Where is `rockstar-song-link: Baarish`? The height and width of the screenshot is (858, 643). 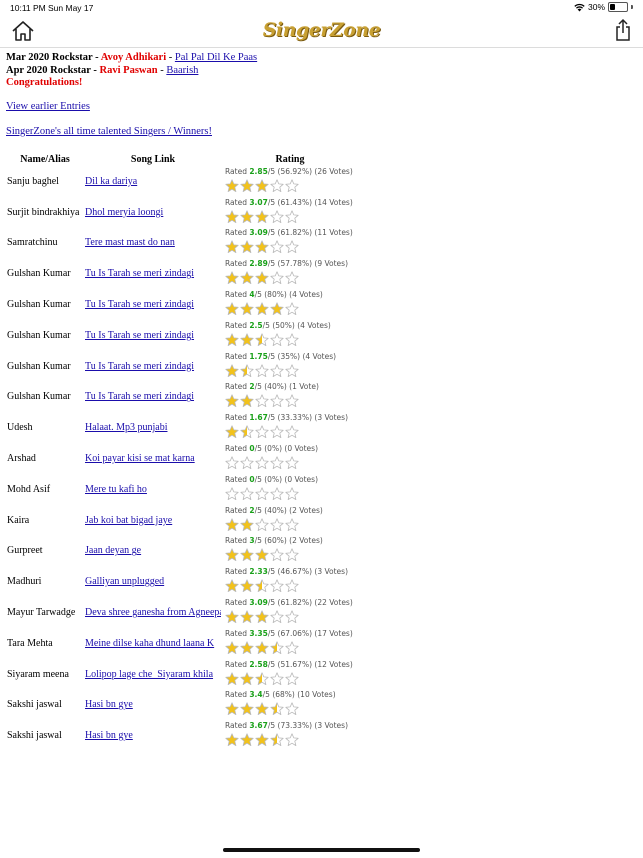
rockstar-song-link: Baarish is located at coordinates (182, 70).